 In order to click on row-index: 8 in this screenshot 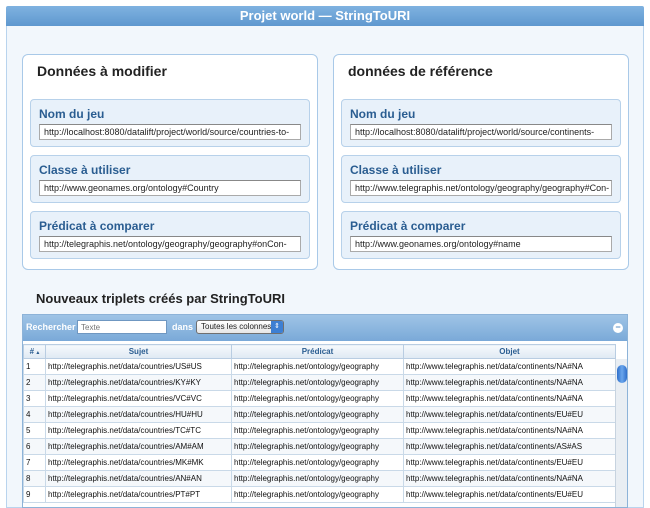, I will do `click(34, 478)`.